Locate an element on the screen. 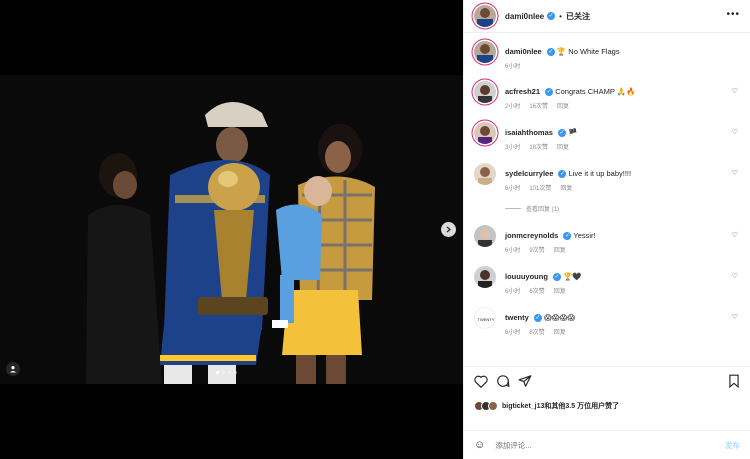 The height and width of the screenshot is (459, 750). comment-username: louuuyoung is located at coordinates (526, 276).